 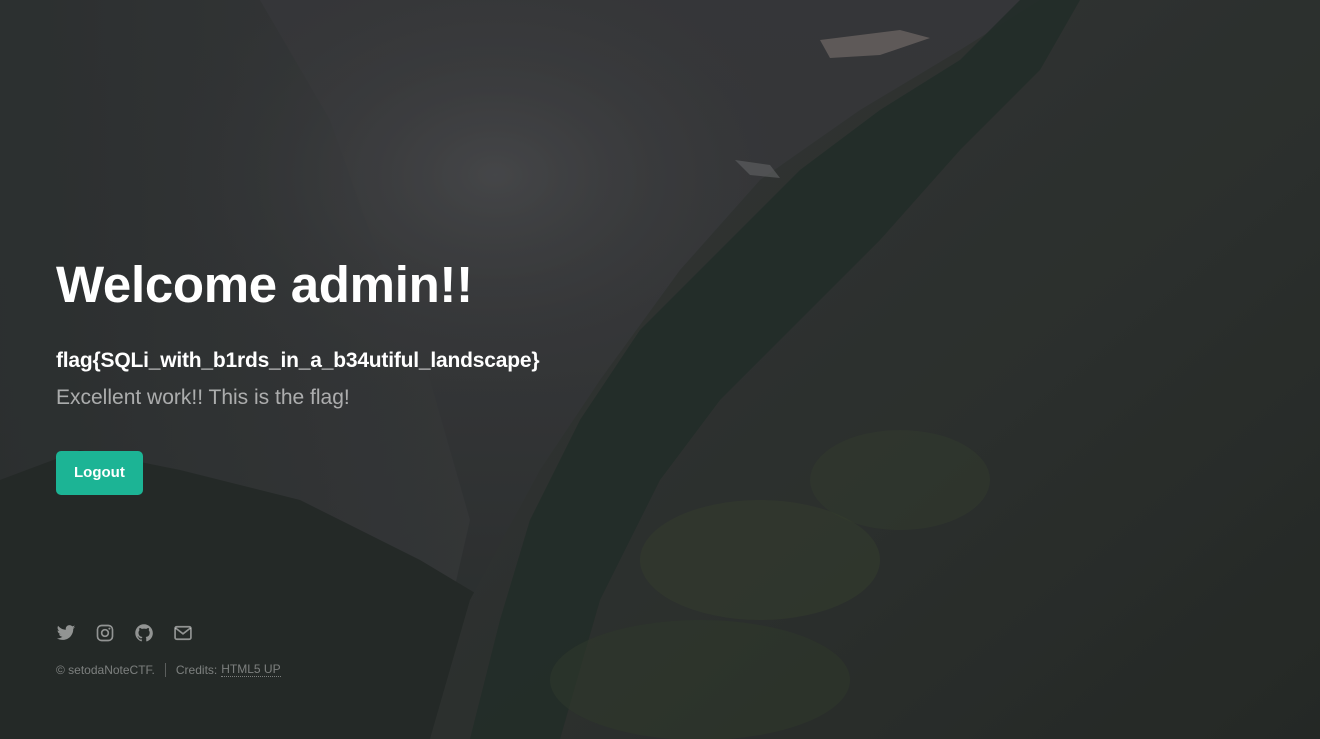 What do you see at coordinates (99, 473) in the screenshot?
I see `logout-button: Logout` at bounding box center [99, 473].